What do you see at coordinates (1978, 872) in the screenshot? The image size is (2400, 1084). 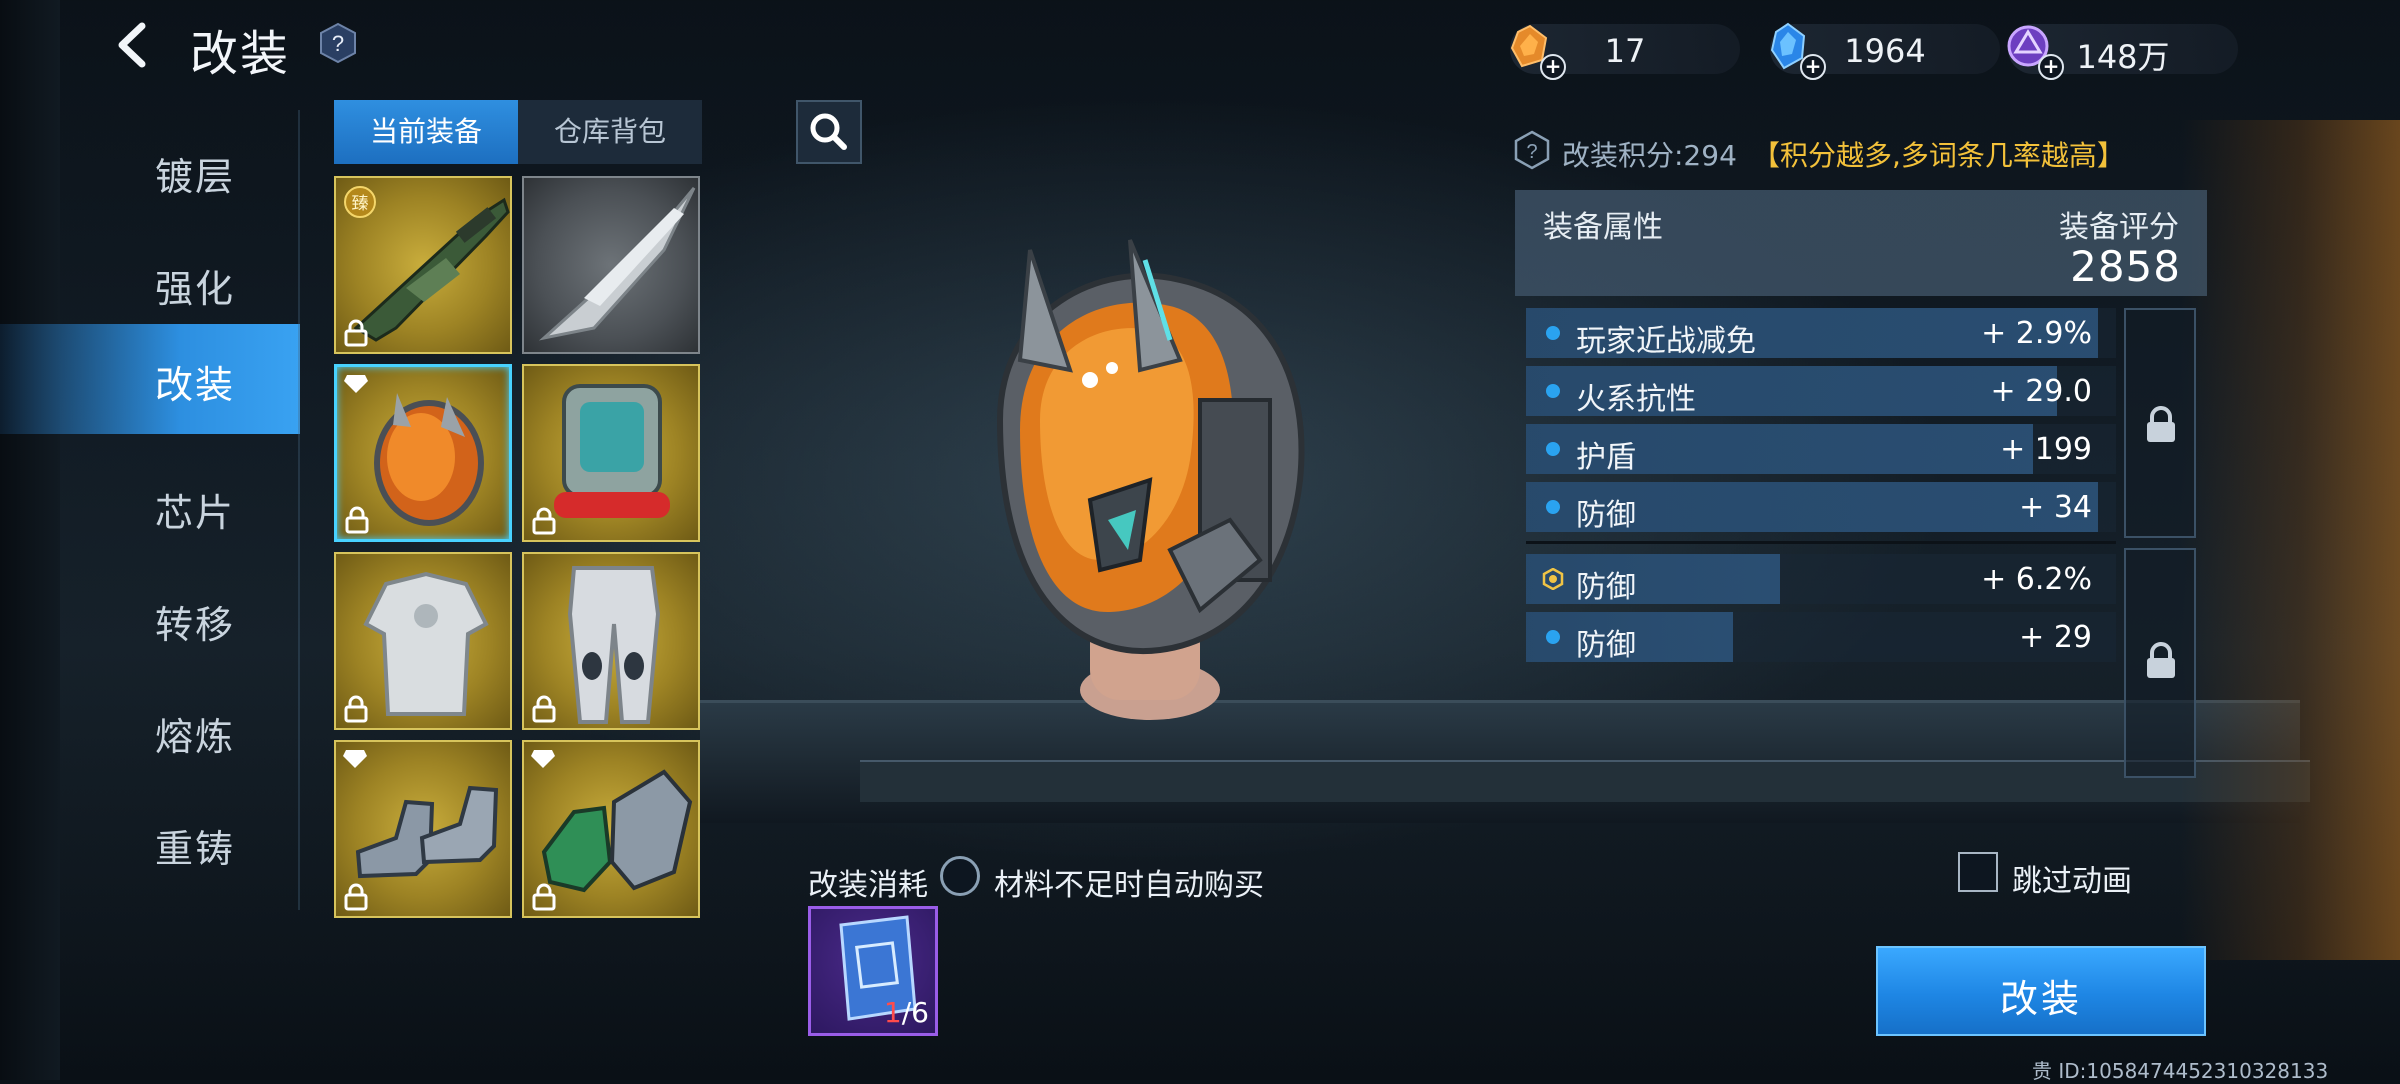 I see `skip-animation-checkbox` at bounding box center [1978, 872].